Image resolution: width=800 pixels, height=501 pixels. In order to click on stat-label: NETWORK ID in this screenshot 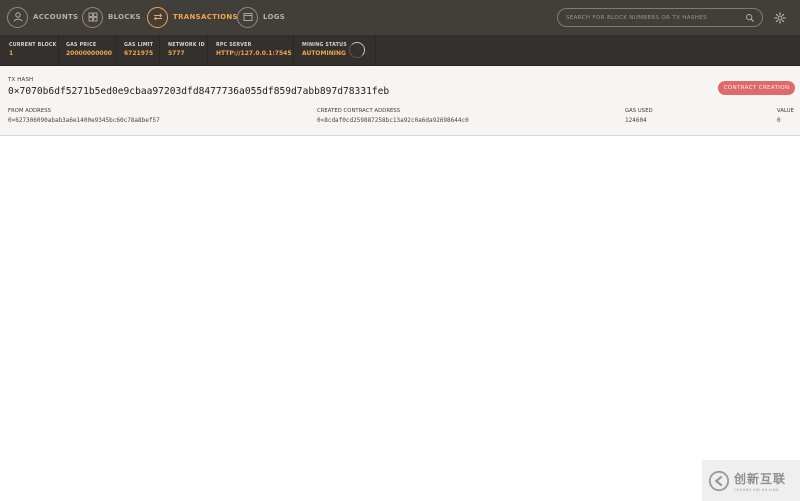, I will do `click(186, 45)`.